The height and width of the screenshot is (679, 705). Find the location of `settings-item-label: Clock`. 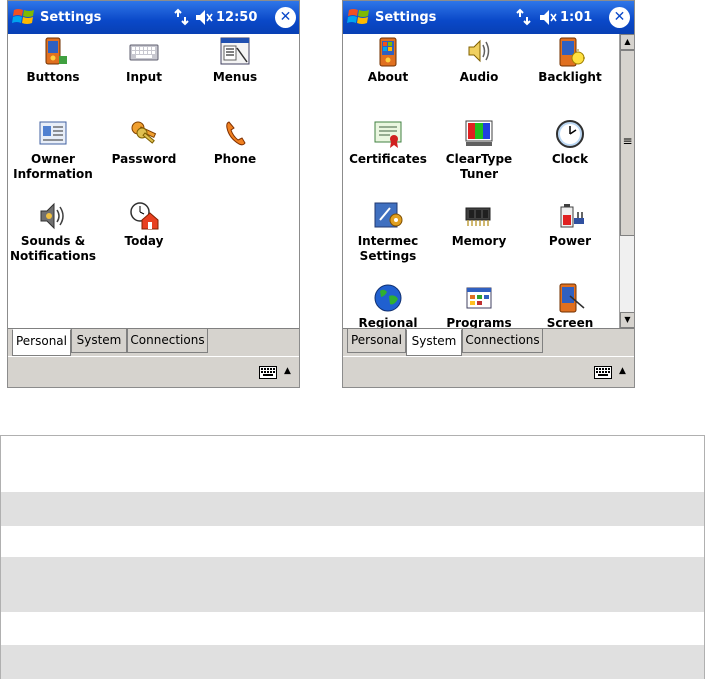

settings-item-label: Clock is located at coordinates (570, 159).